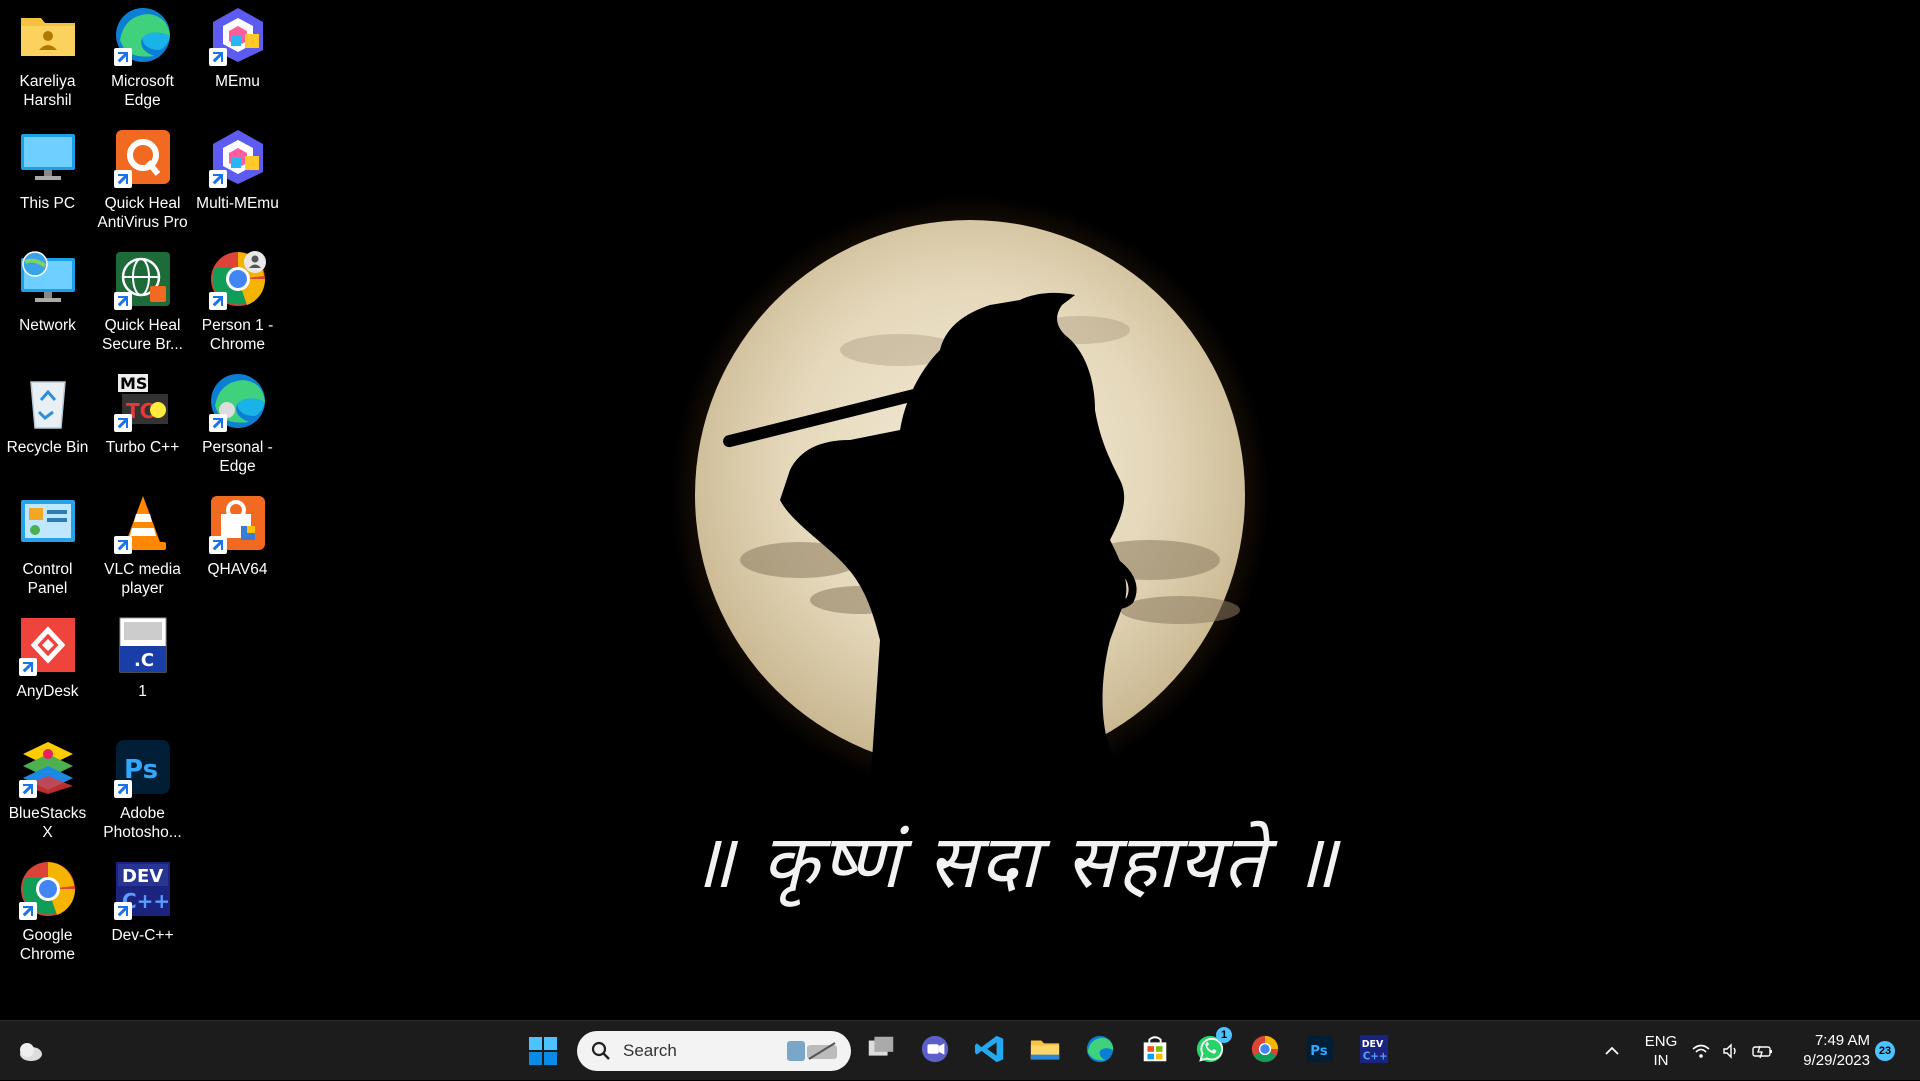 The image size is (1920, 1081). I want to click on desktop-icon: QHAV64, so click(237, 549).